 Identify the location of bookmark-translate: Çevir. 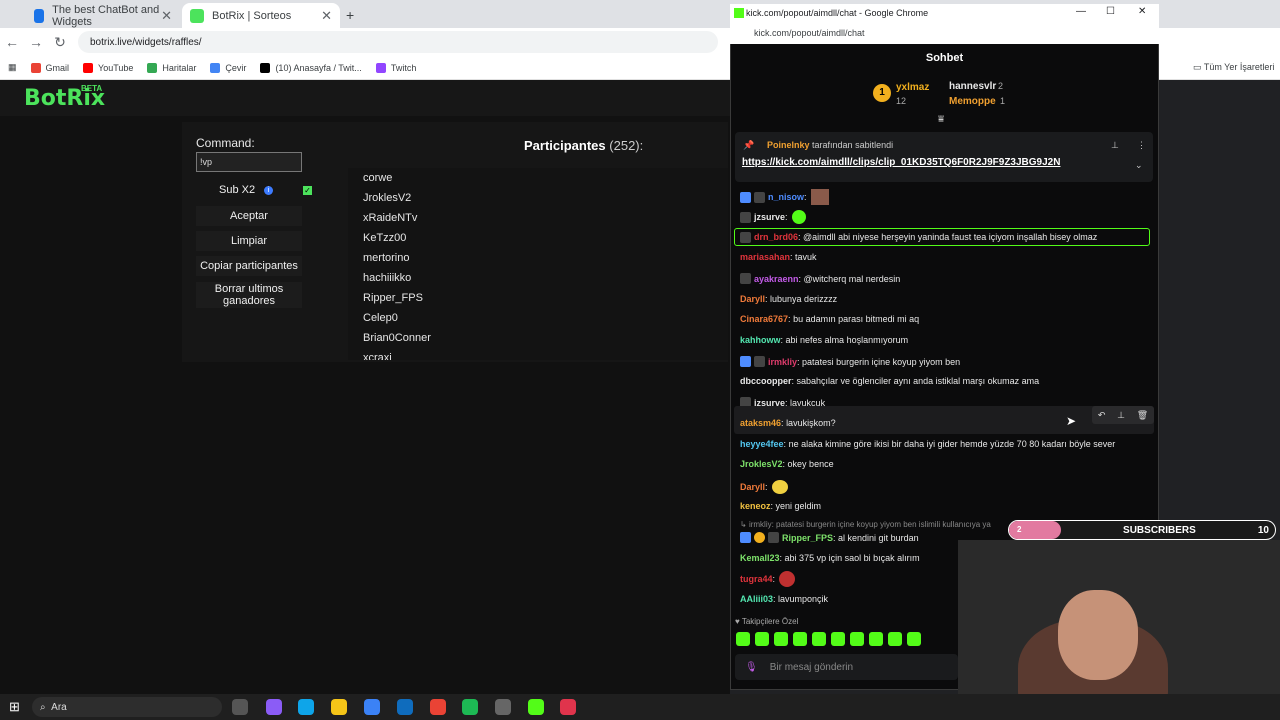
(228, 67).